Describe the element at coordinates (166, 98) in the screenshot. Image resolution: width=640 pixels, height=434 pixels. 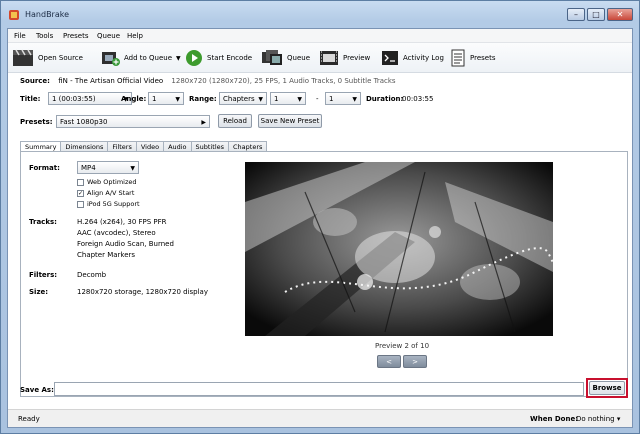
I see `angle-dropdown: 1 ▼` at that location.